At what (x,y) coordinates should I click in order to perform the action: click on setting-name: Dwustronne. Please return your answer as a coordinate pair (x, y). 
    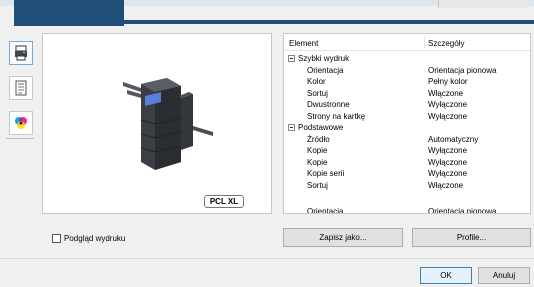
    Looking at the image, I should click on (328, 104).